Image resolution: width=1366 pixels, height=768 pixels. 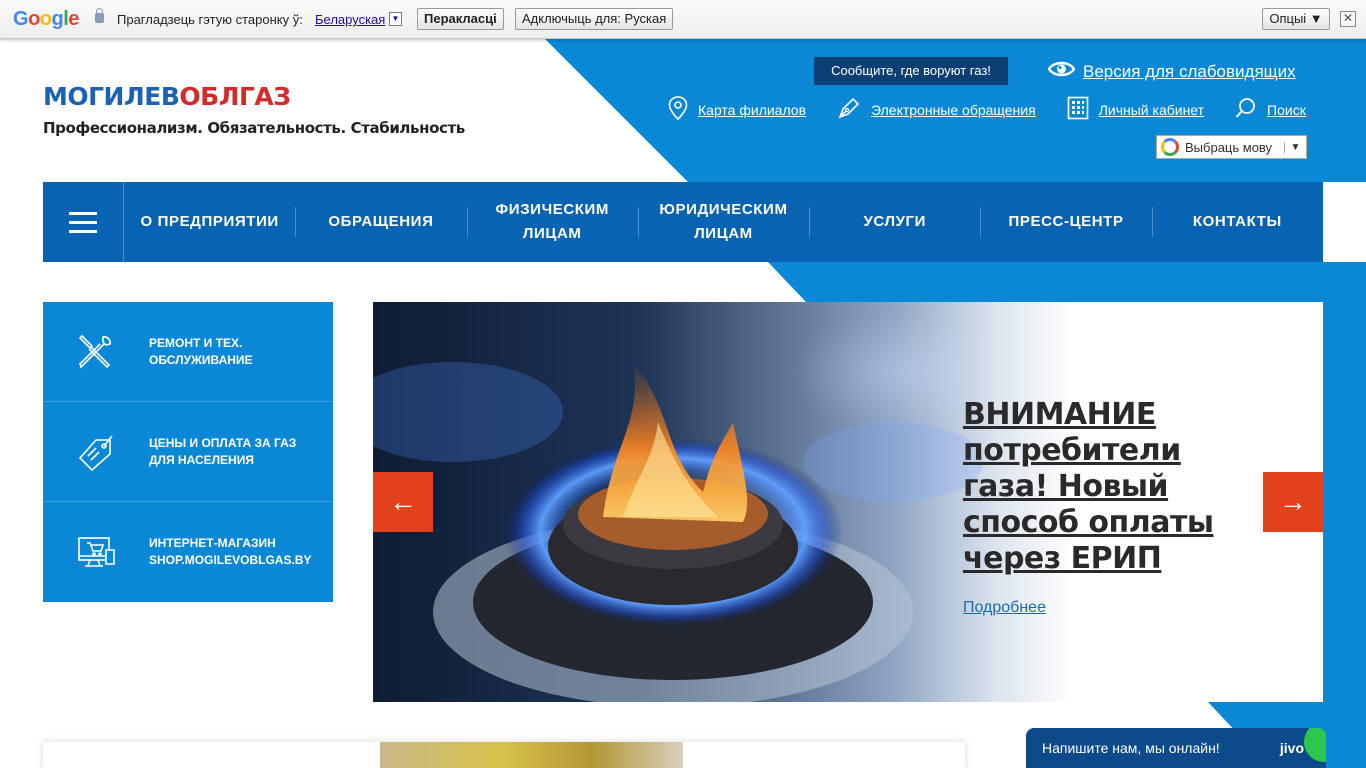 I want to click on e-appeals-label: Электронные обращения, so click(x=953, y=109).